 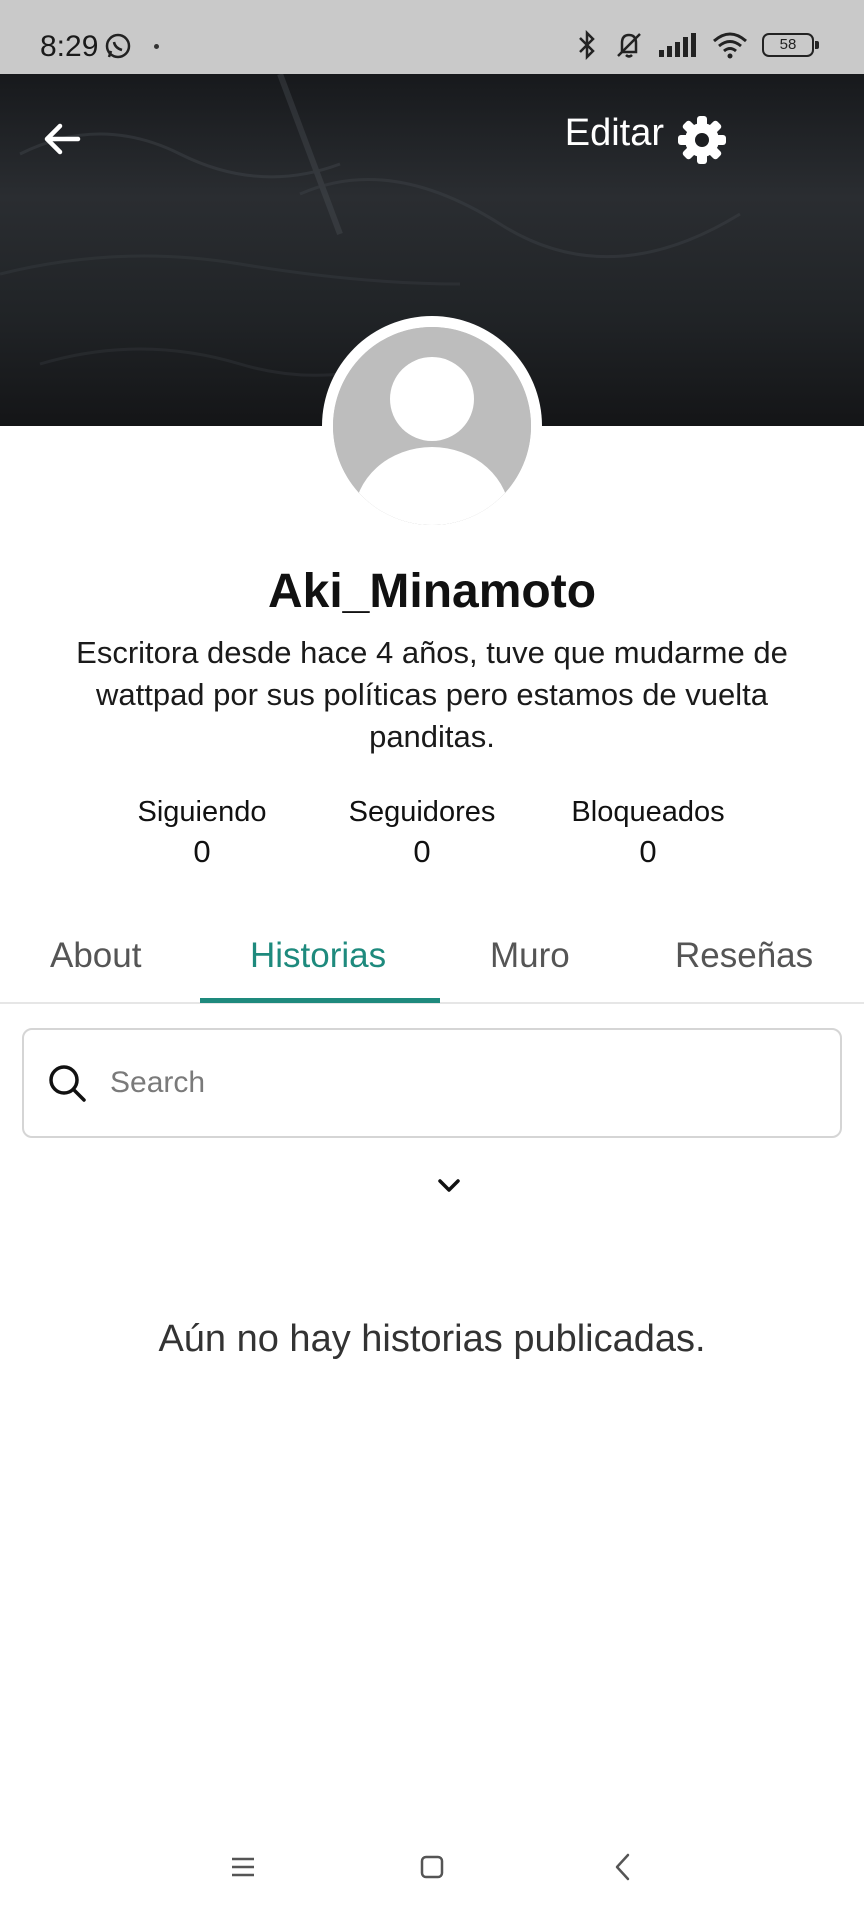 I want to click on profile-stats: Siguiendo 0 Seguidores 0 Bloqueados 0, so click(x=432, y=837).